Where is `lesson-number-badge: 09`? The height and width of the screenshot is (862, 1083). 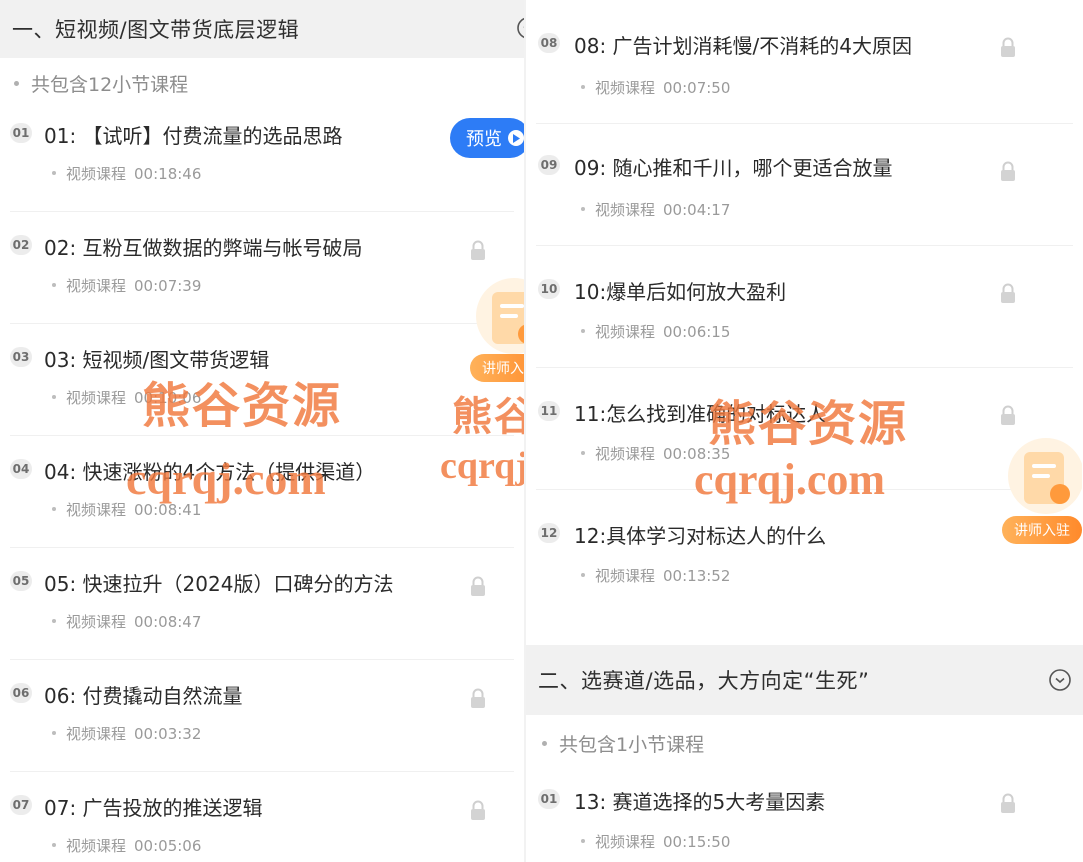 lesson-number-badge: 09 is located at coordinates (549, 165).